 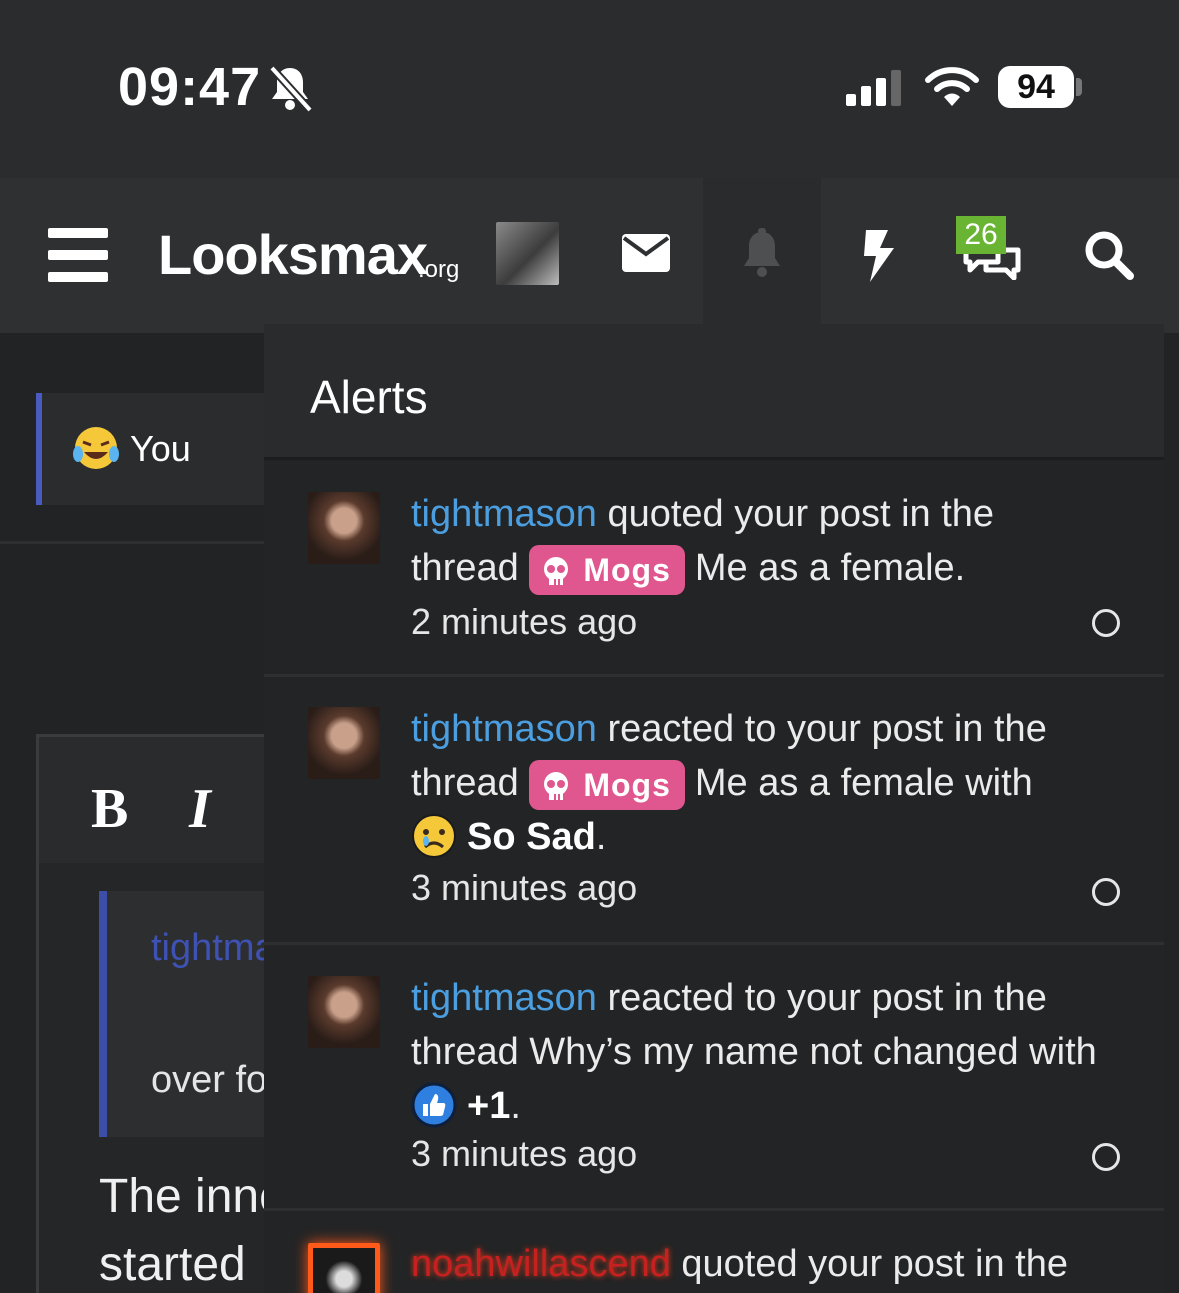 What do you see at coordinates (160, 448) in the screenshot?
I see `reaction-summary-label: You` at bounding box center [160, 448].